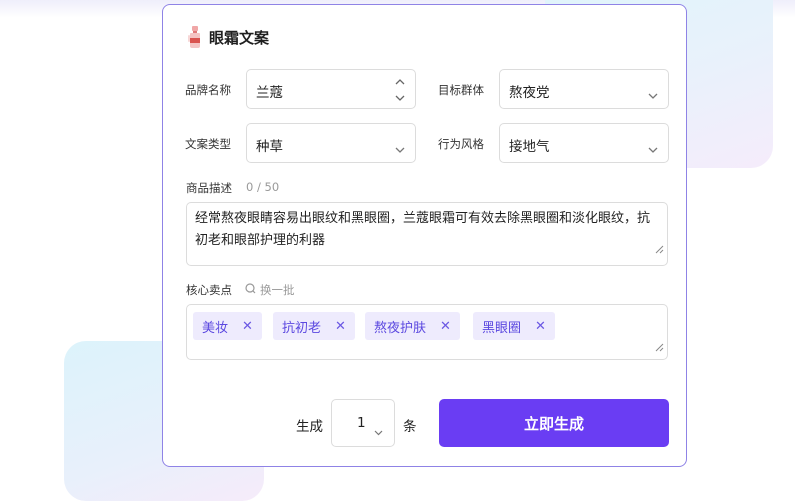 This screenshot has width=795, height=501. What do you see at coordinates (410, 427) in the screenshot?
I see `count-unit: 条` at bounding box center [410, 427].